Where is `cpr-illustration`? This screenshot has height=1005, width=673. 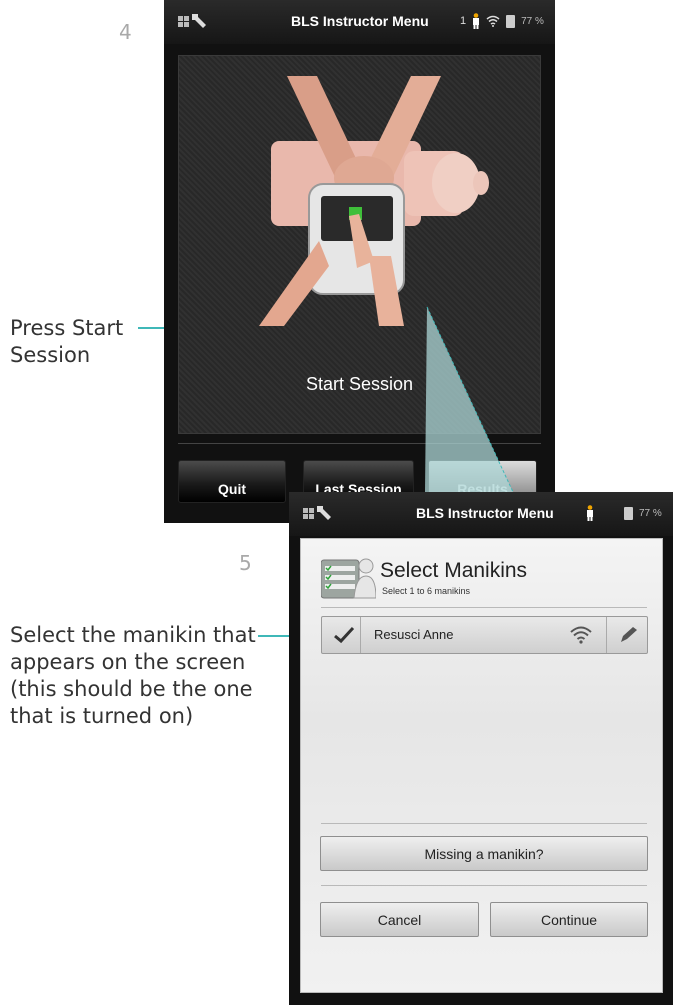 cpr-illustration is located at coordinates (374, 201).